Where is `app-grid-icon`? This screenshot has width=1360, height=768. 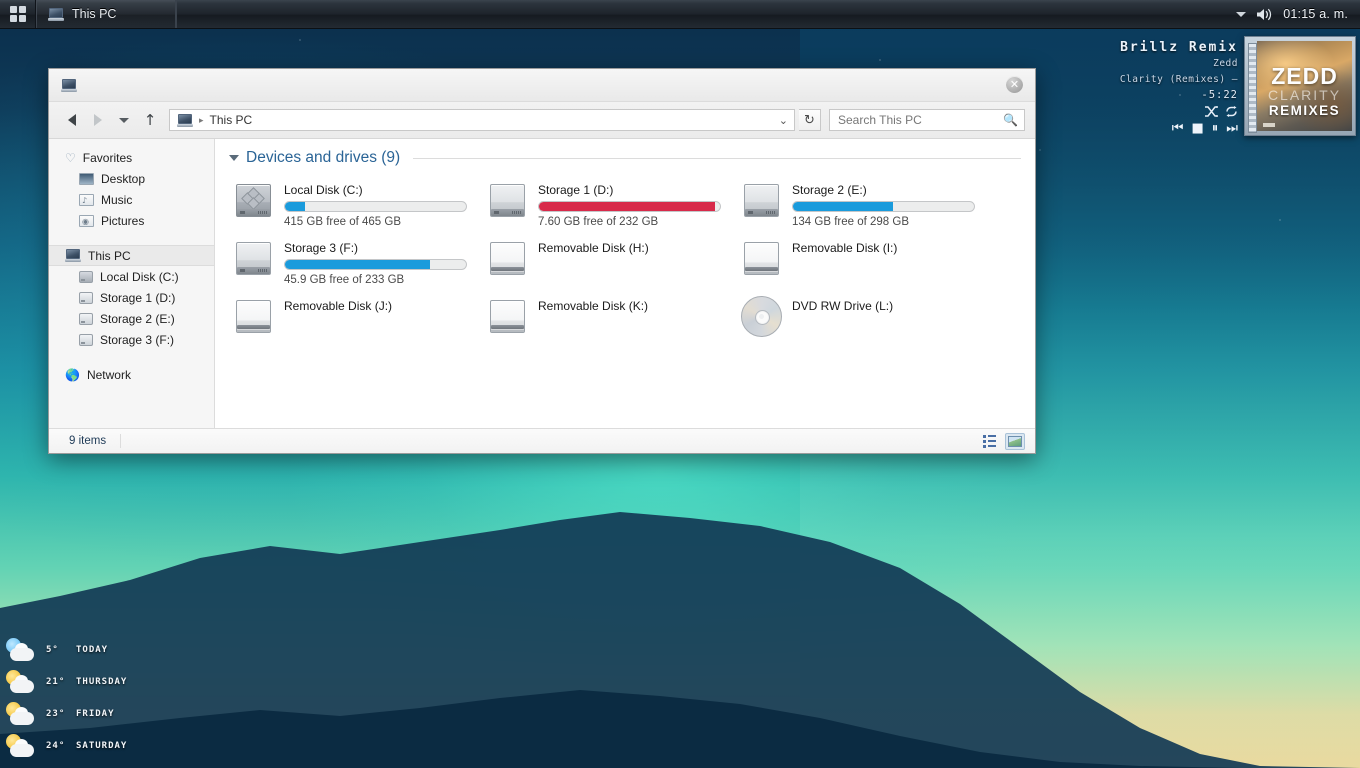 app-grid-icon is located at coordinates (17, 14).